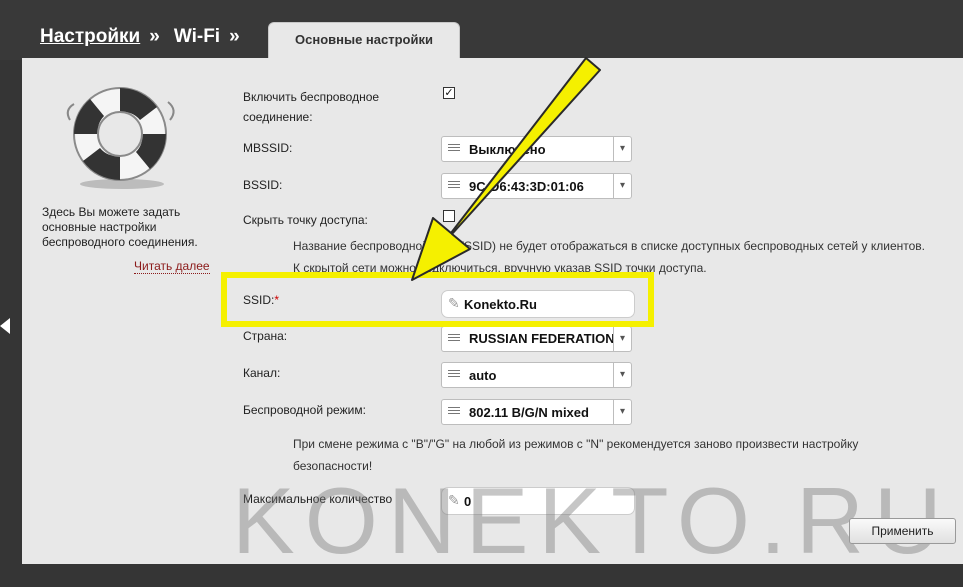  I want to click on channel-value: auto, so click(483, 375).